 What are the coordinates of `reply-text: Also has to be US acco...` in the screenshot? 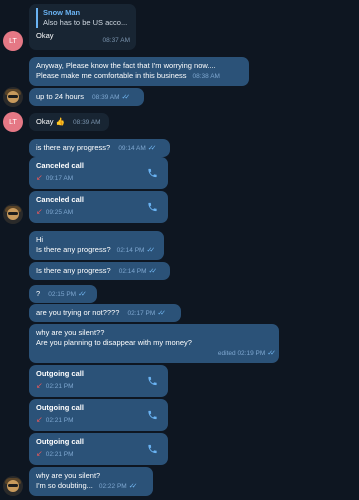 It's located at (85, 22).